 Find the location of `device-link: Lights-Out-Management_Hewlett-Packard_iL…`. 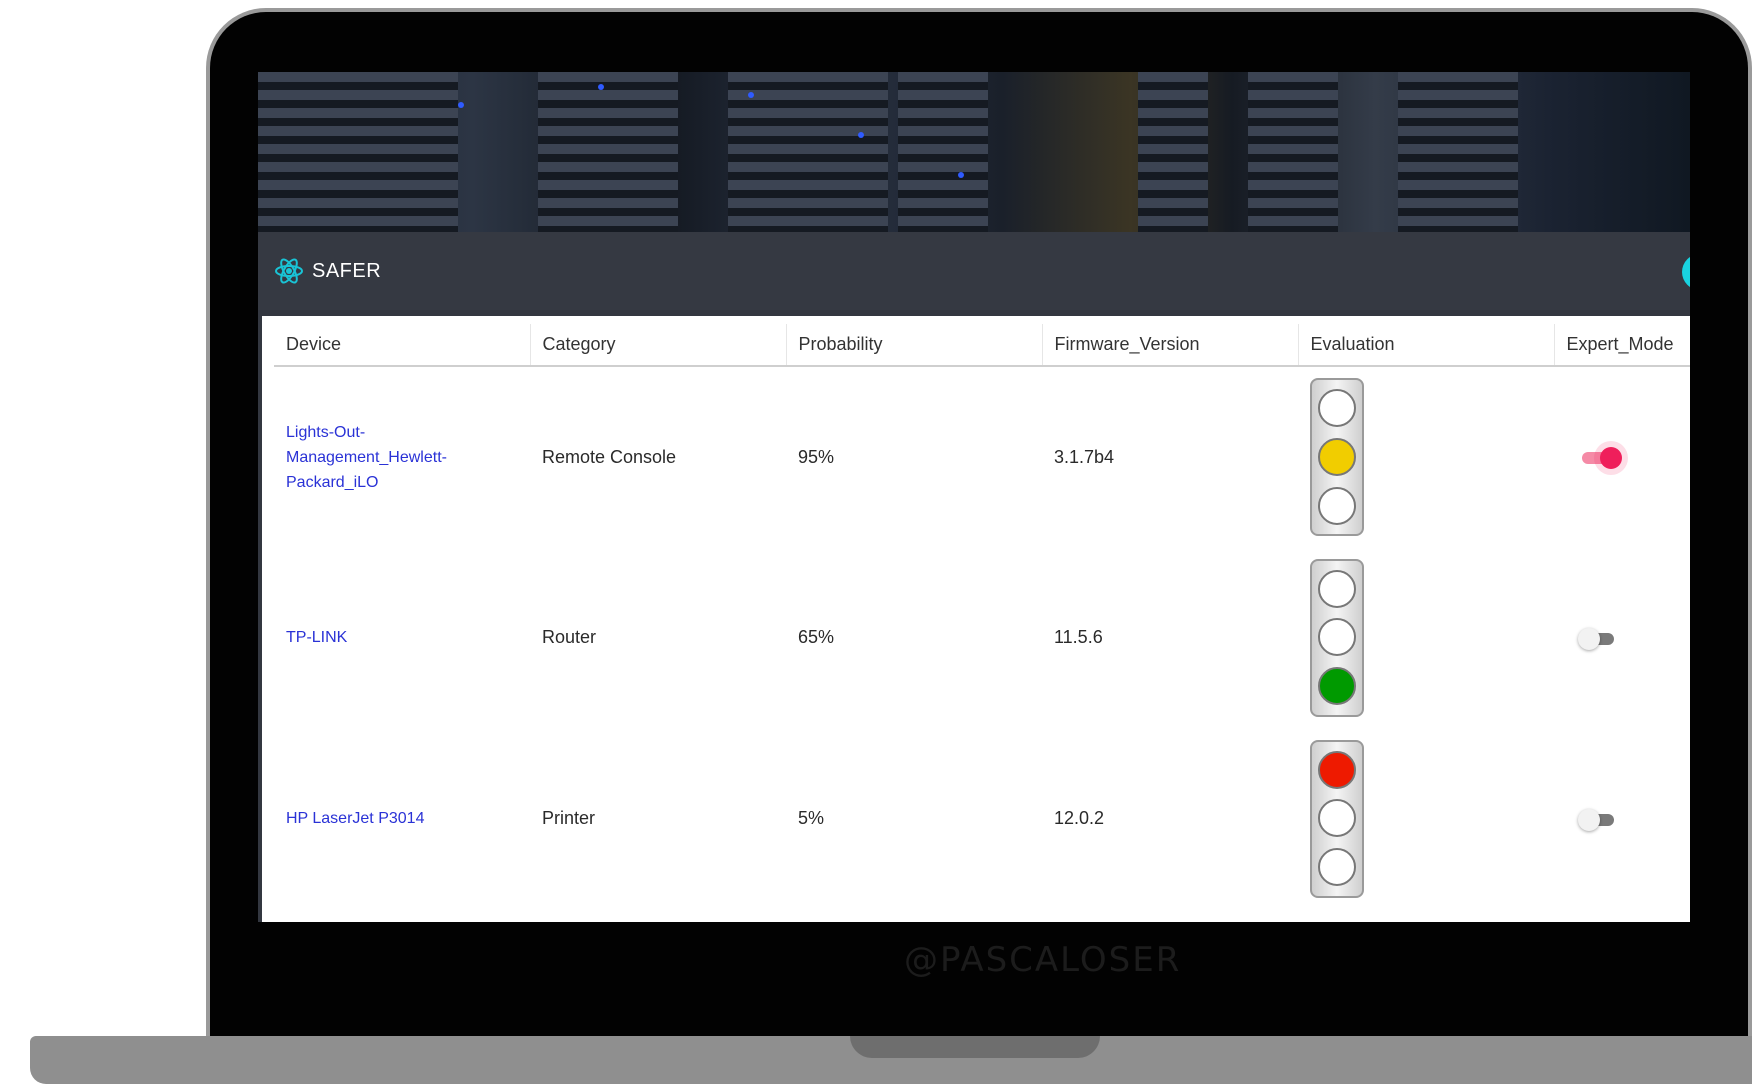

device-link: Lights-Out-Management_Hewlett-Packard_iL… is located at coordinates (402, 456).